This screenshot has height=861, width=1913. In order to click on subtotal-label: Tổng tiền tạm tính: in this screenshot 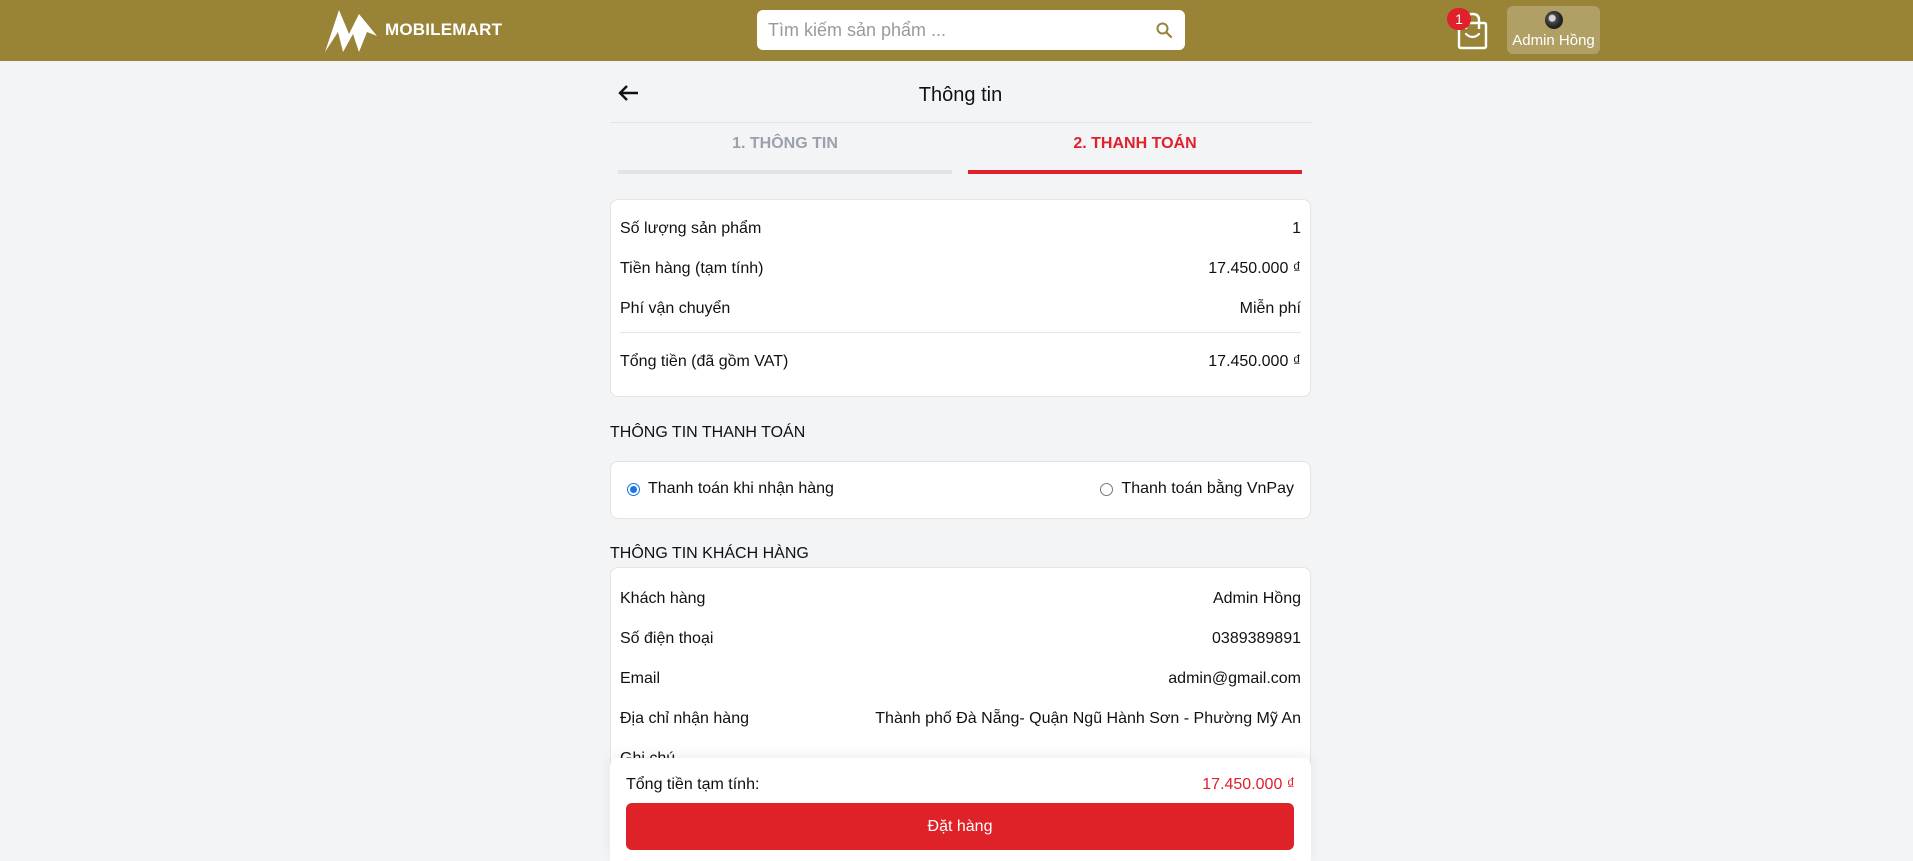, I will do `click(693, 784)`.